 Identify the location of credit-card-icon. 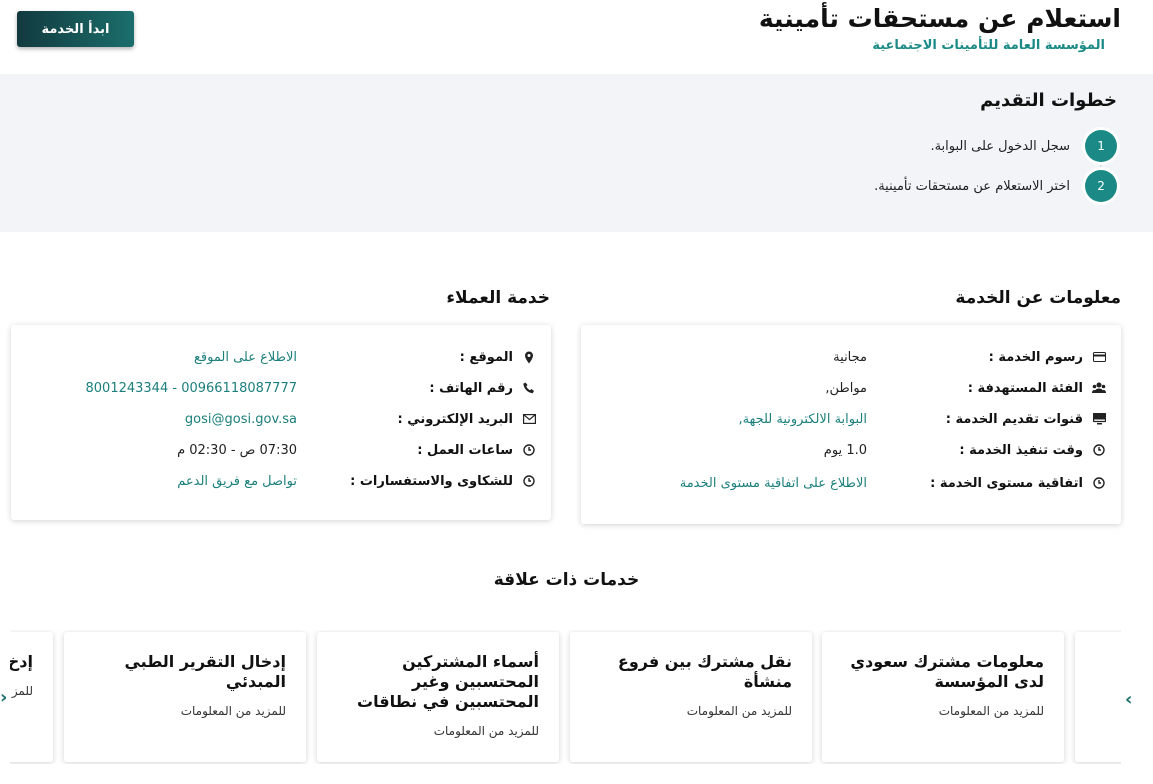
(1099, 357).